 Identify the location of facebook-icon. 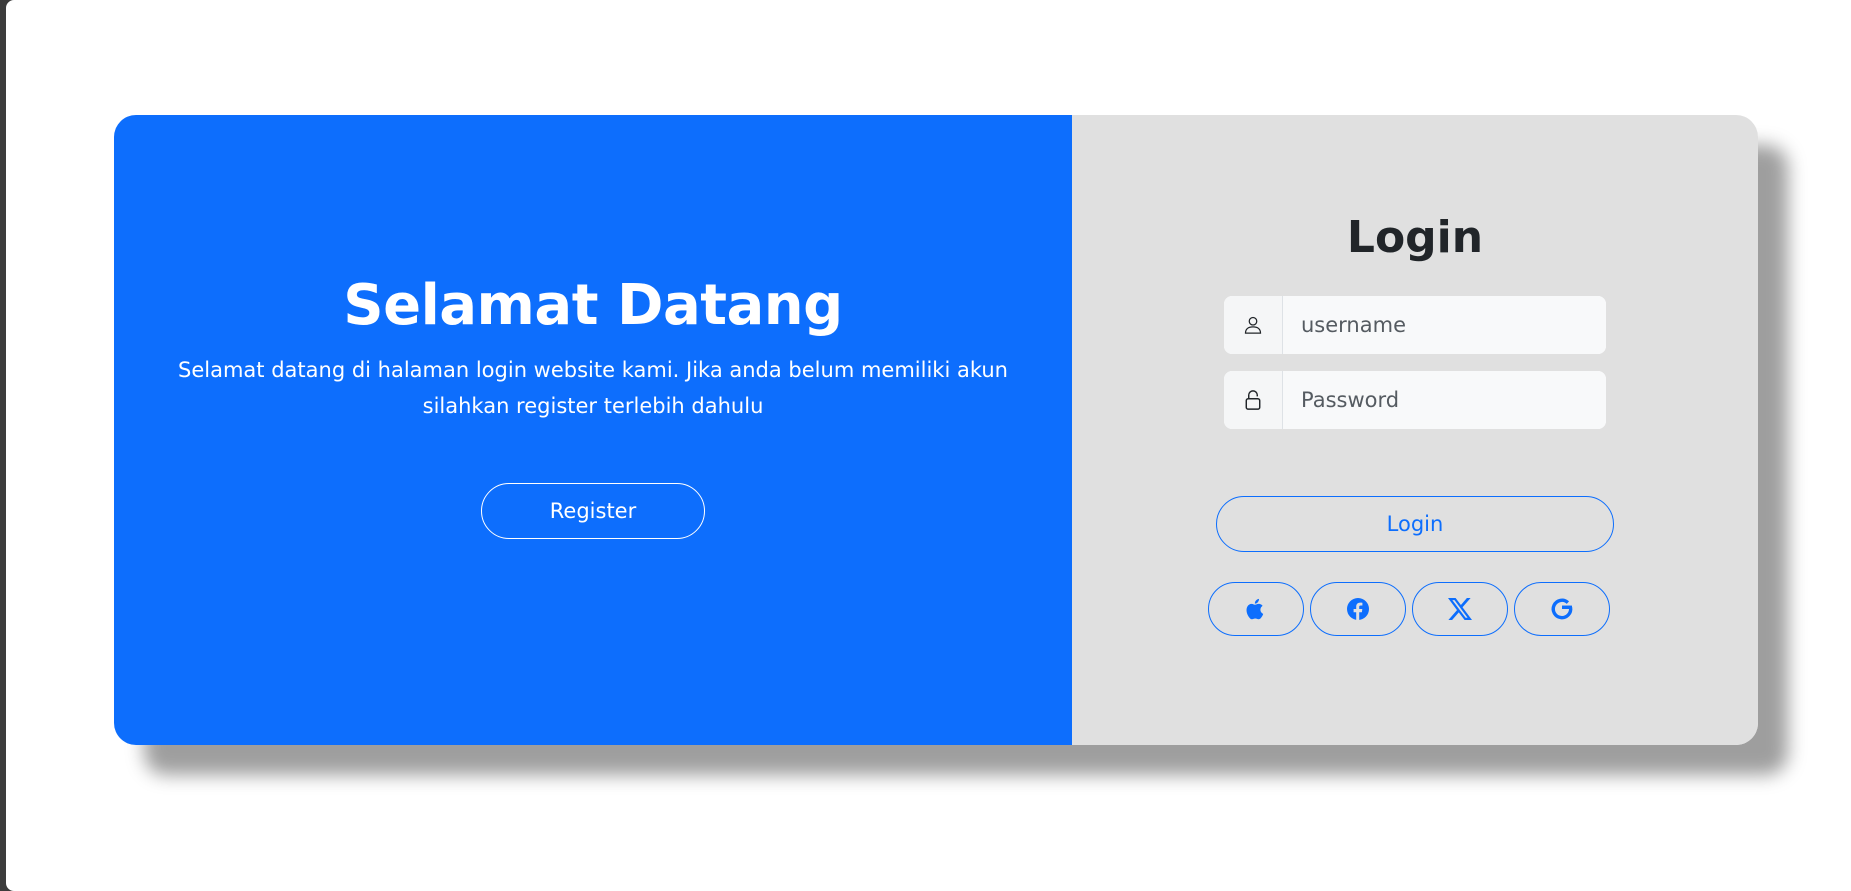
(1358, 609).